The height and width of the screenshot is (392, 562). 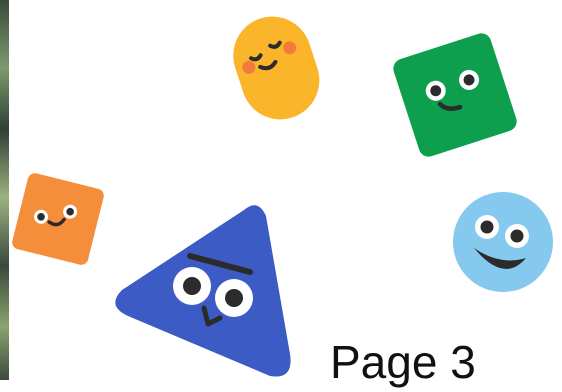 I want to click on page-number-label: Page 3, so click(x=403, y=362).